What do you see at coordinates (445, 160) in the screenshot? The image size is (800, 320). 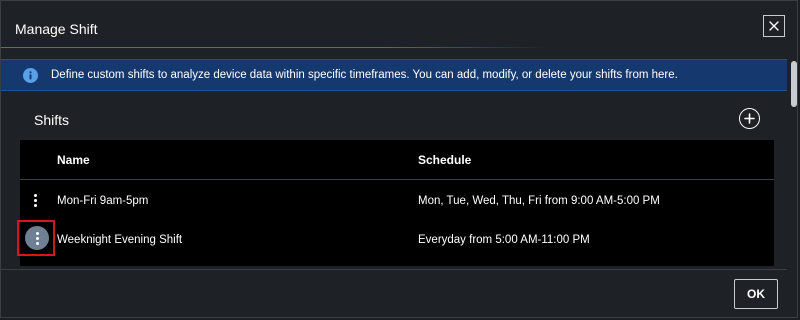 I see `column-header-schedule: Schedule` at bounding box center [445, 160].